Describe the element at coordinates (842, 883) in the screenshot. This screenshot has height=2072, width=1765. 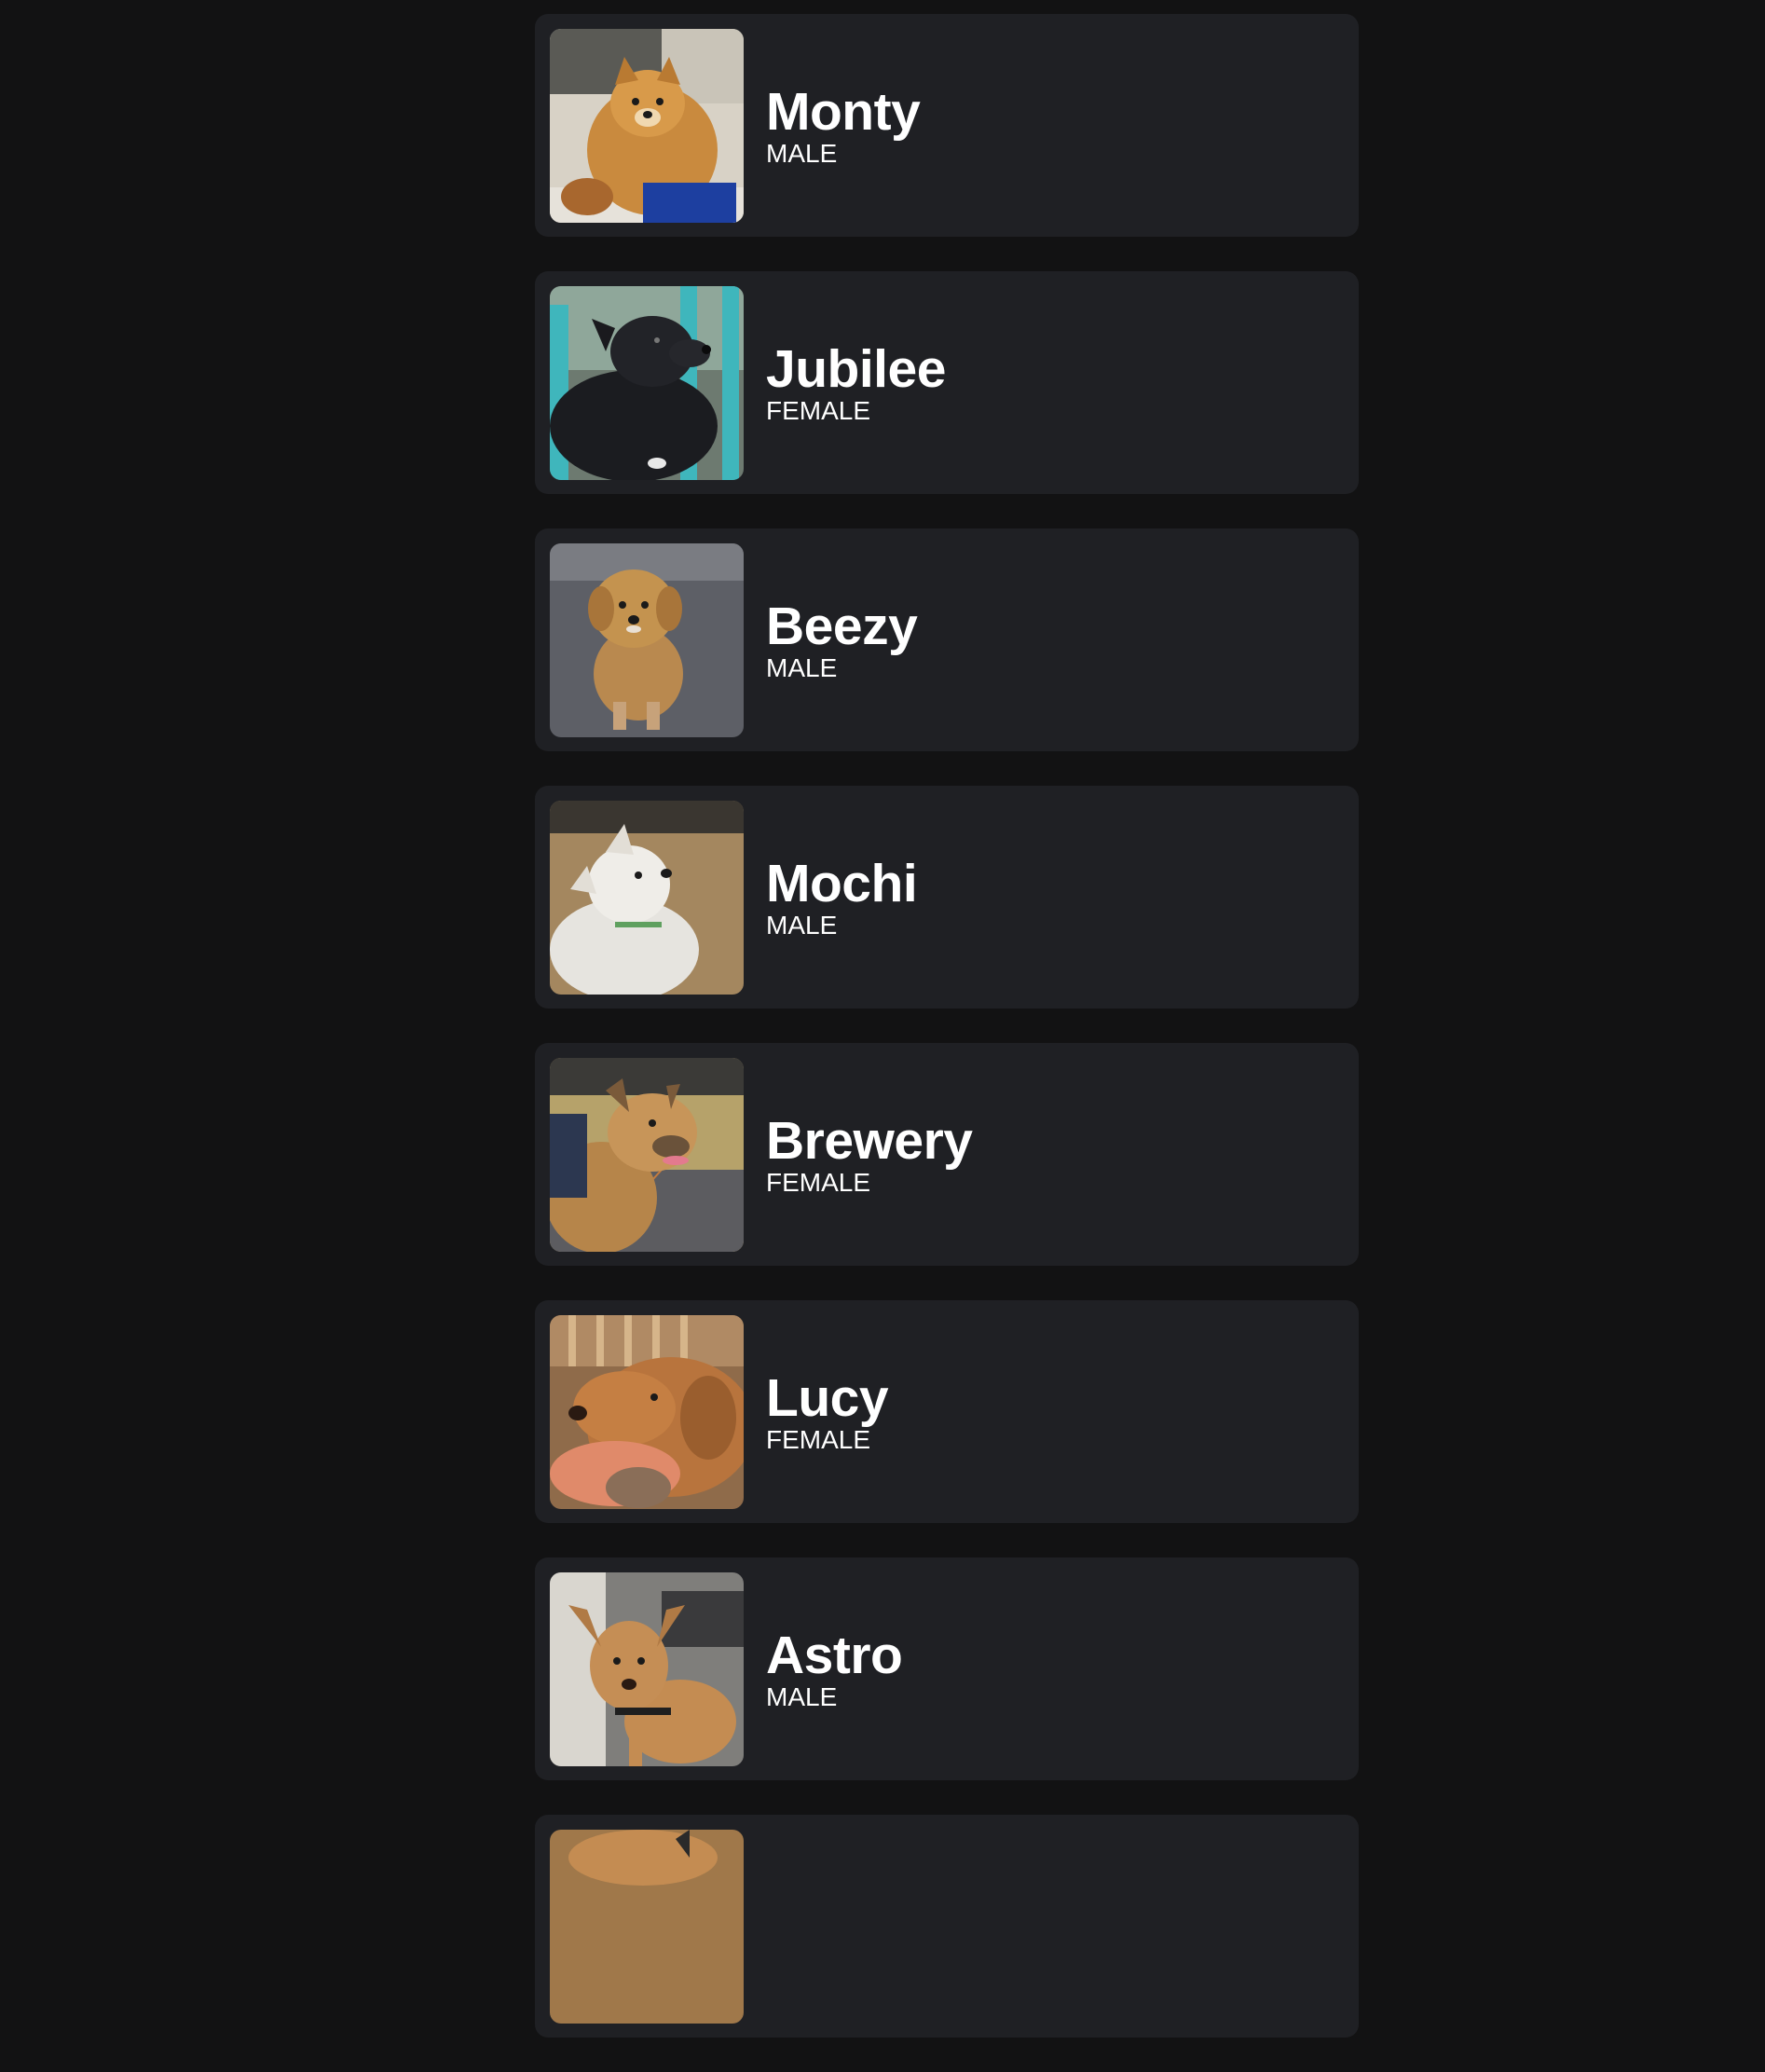
I see `dog-name: Mochi` at that location.